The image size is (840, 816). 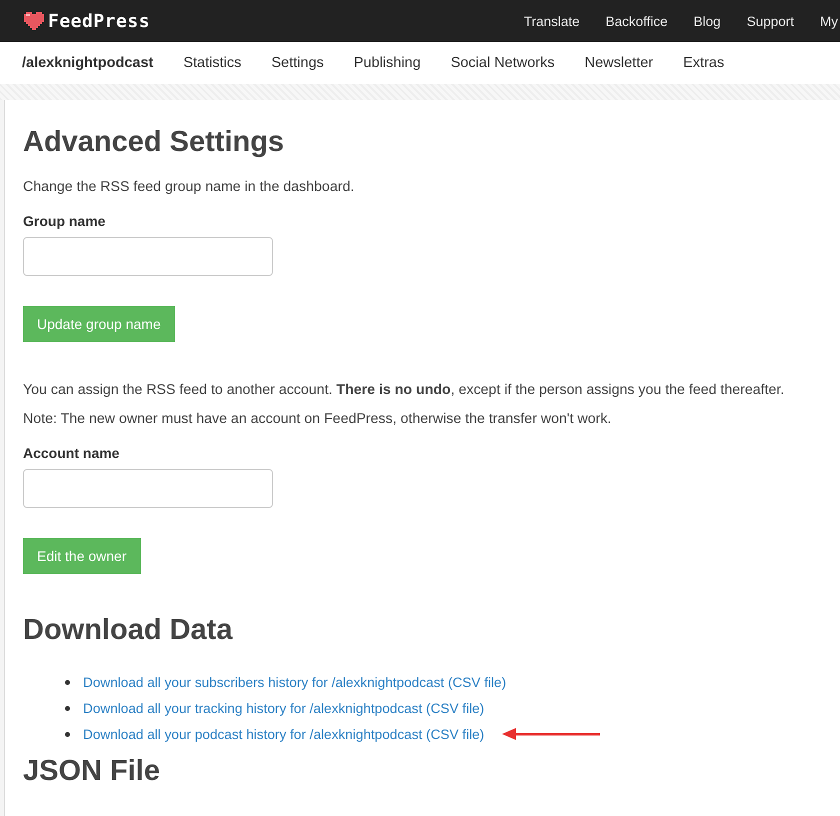 I want to click on nav-tab: Statistics, so click(x=212, y=63).